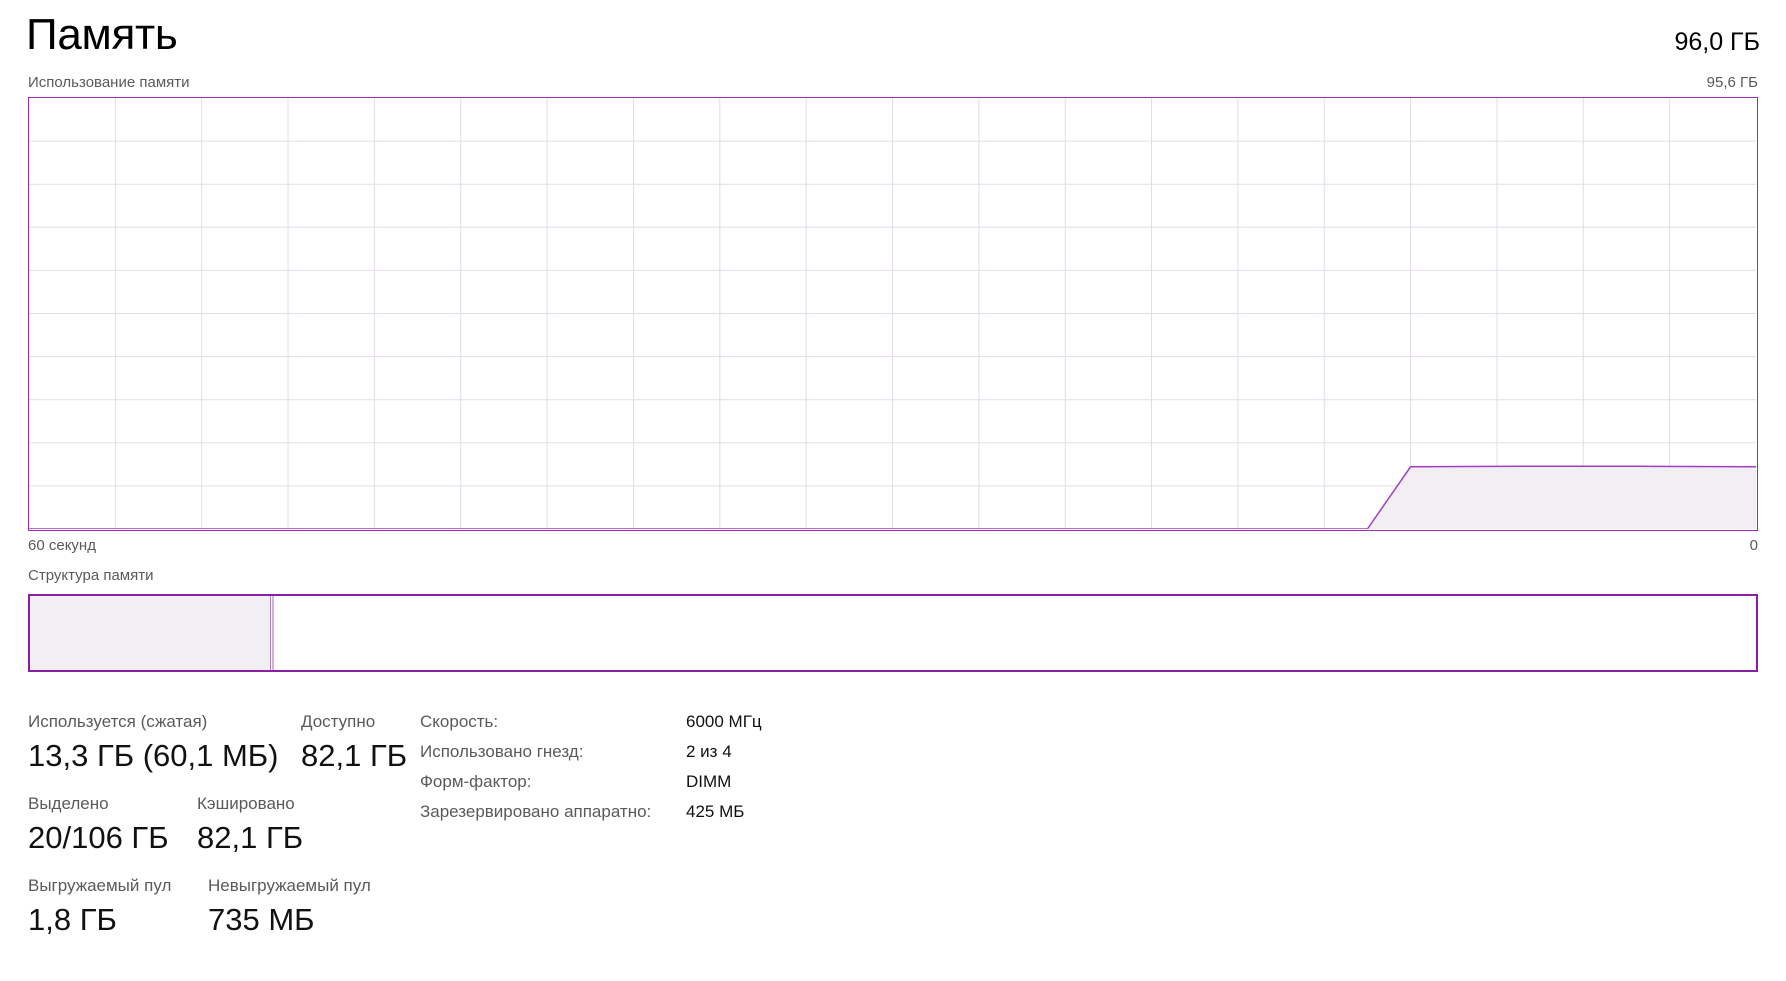  What do you see at coordinates (459, 721) in the screenshot?
I see `speed-label: Скорость:` at bounding box center [459, 721].